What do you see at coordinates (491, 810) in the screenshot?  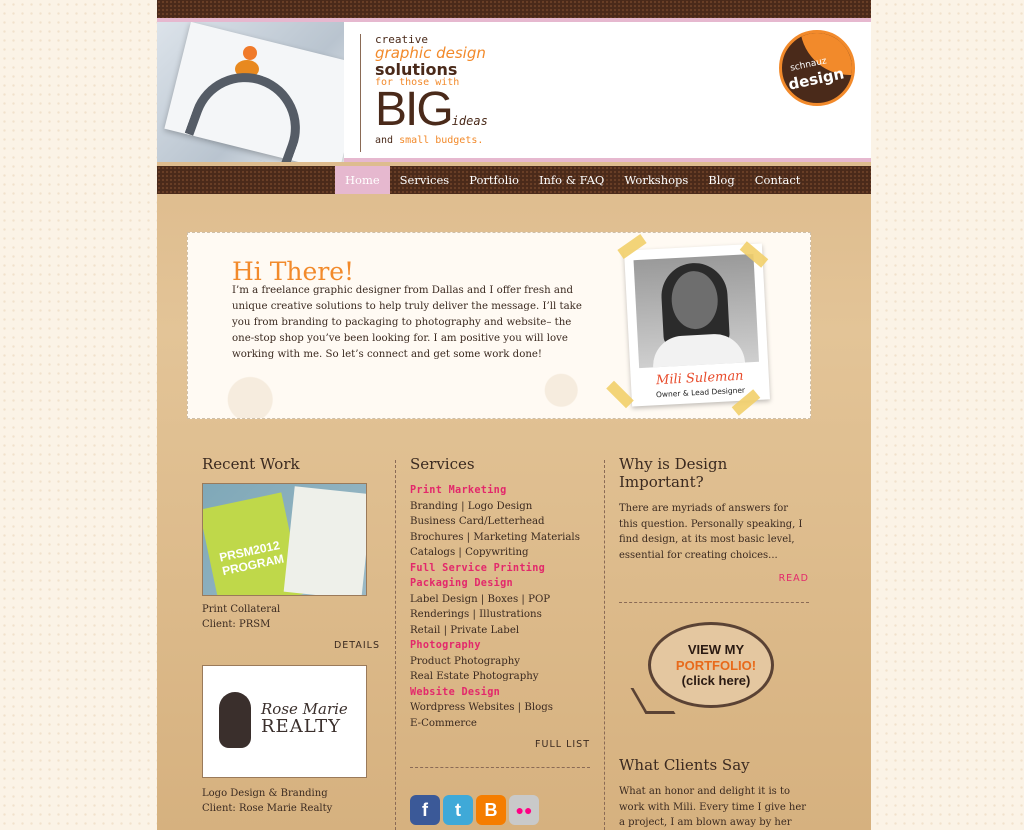 I see `blogger-icon: B` at bounding box center [491, 810].